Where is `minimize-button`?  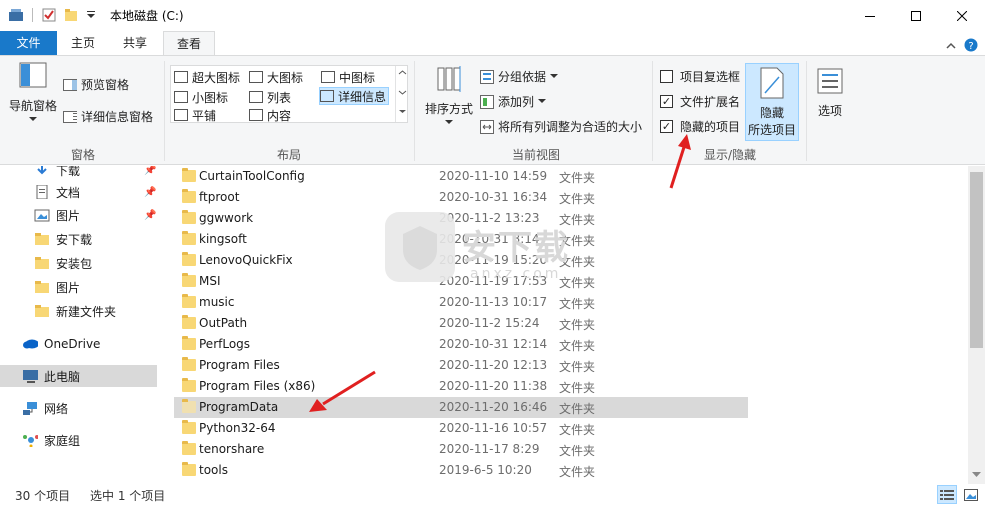
minimize-button is located at coordinates (870, 15).